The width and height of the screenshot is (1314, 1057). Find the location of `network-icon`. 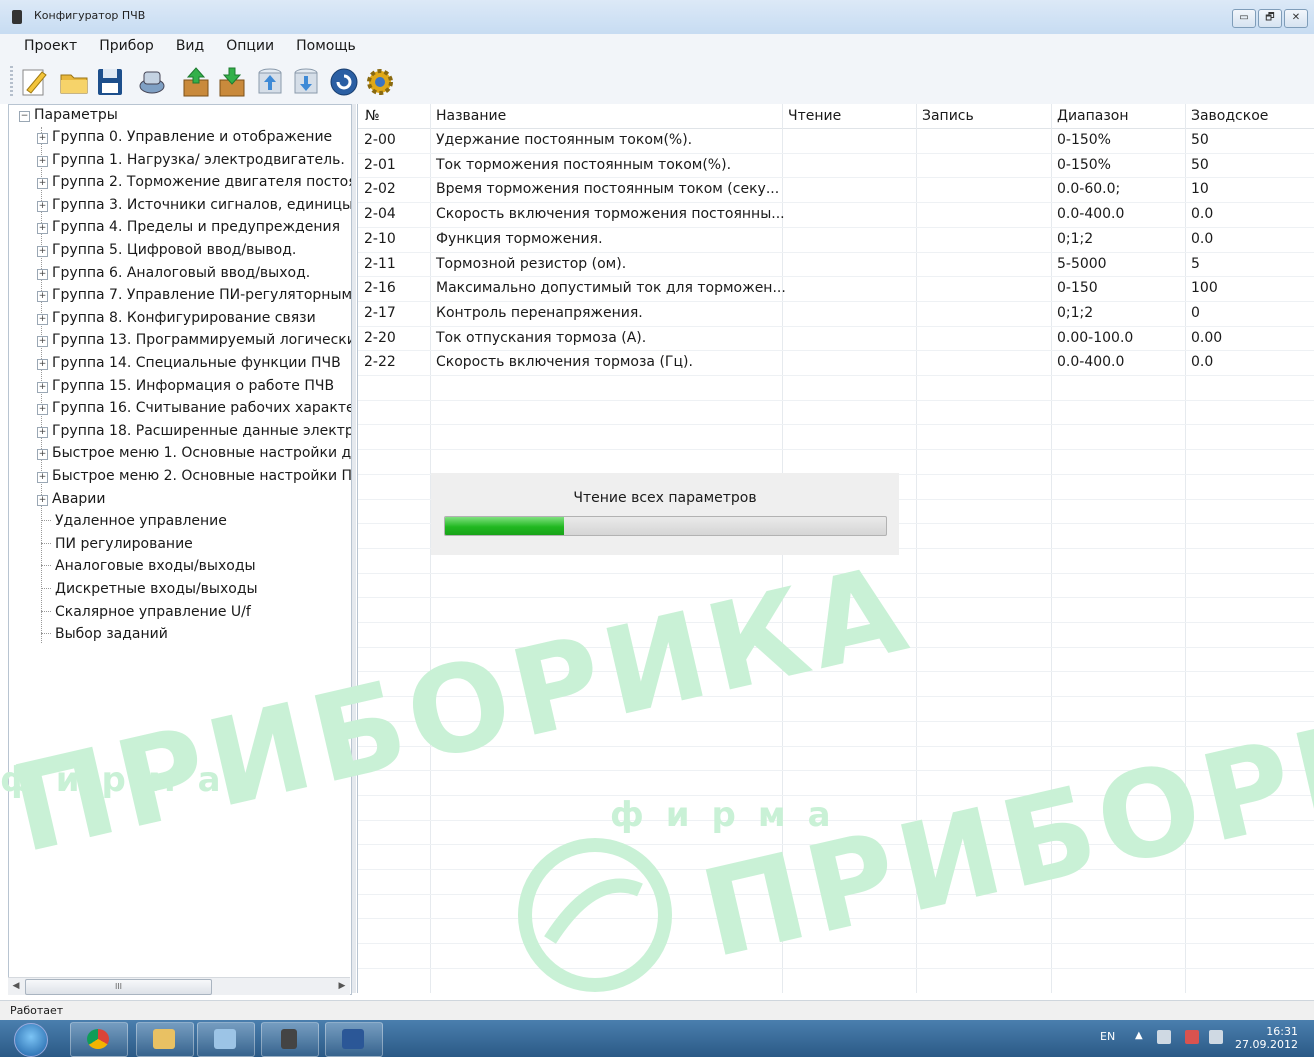

network-icon is located at coordinates (1192, 1037).